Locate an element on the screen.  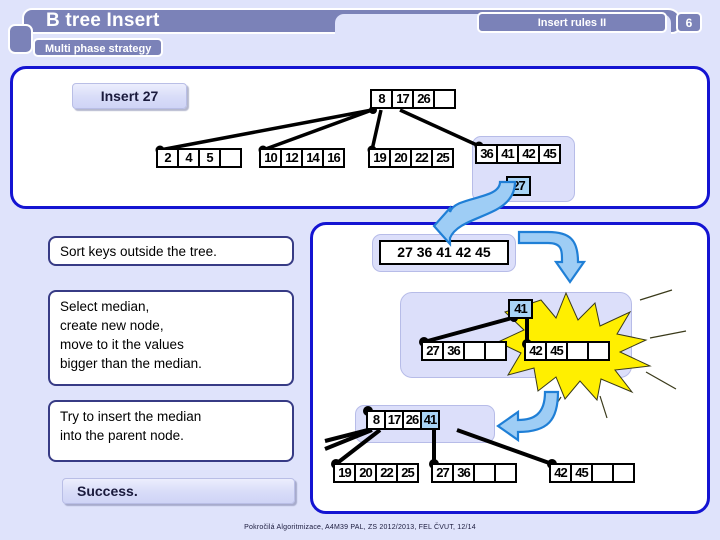
split-left-node: 27 36 is located at coordinates (464, 351).